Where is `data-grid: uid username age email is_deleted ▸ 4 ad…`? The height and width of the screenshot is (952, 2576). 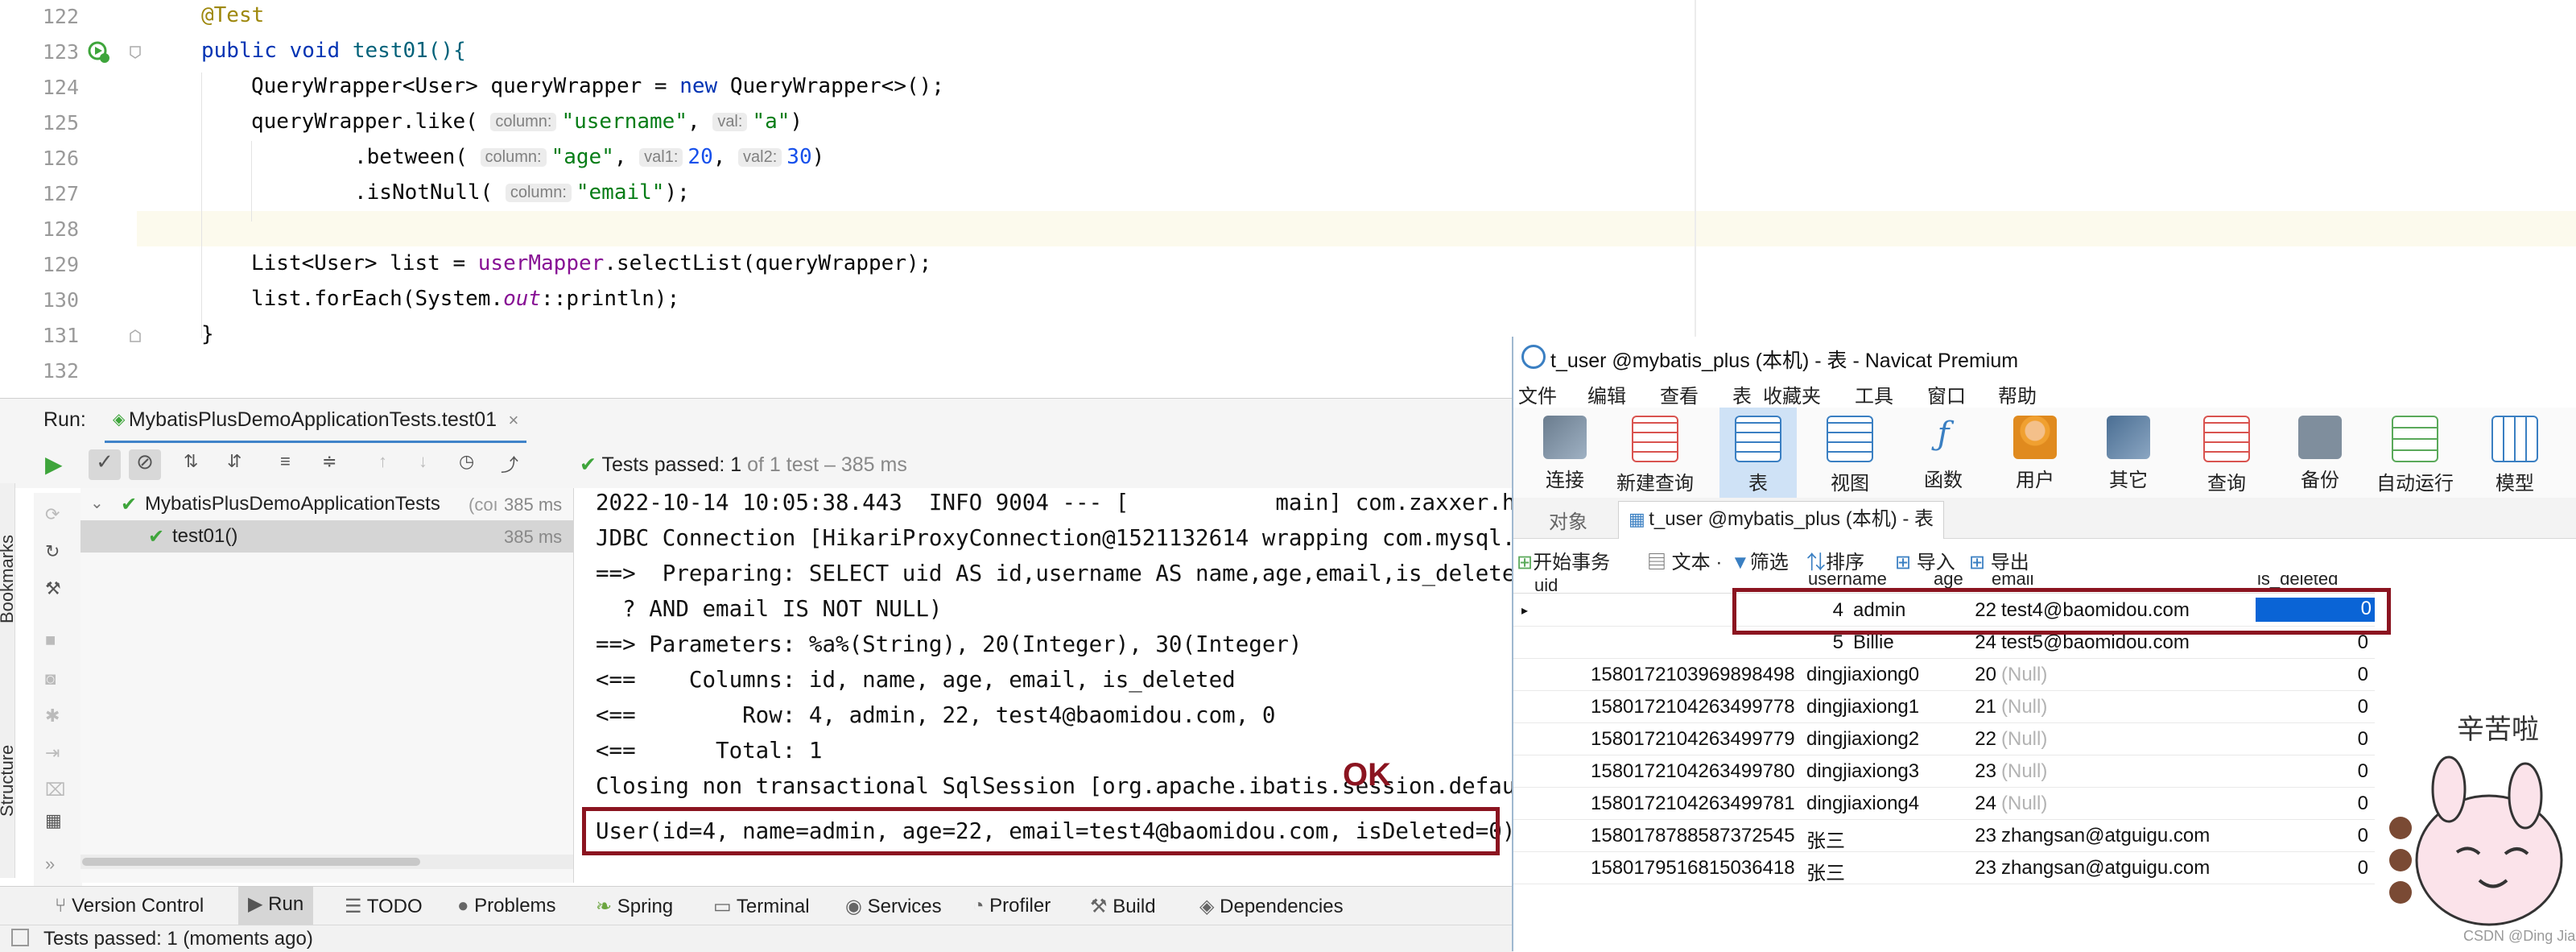
data-grid: uid username age email is_deleted ▸ 4 ad… is located at coordinates (1952, 763).